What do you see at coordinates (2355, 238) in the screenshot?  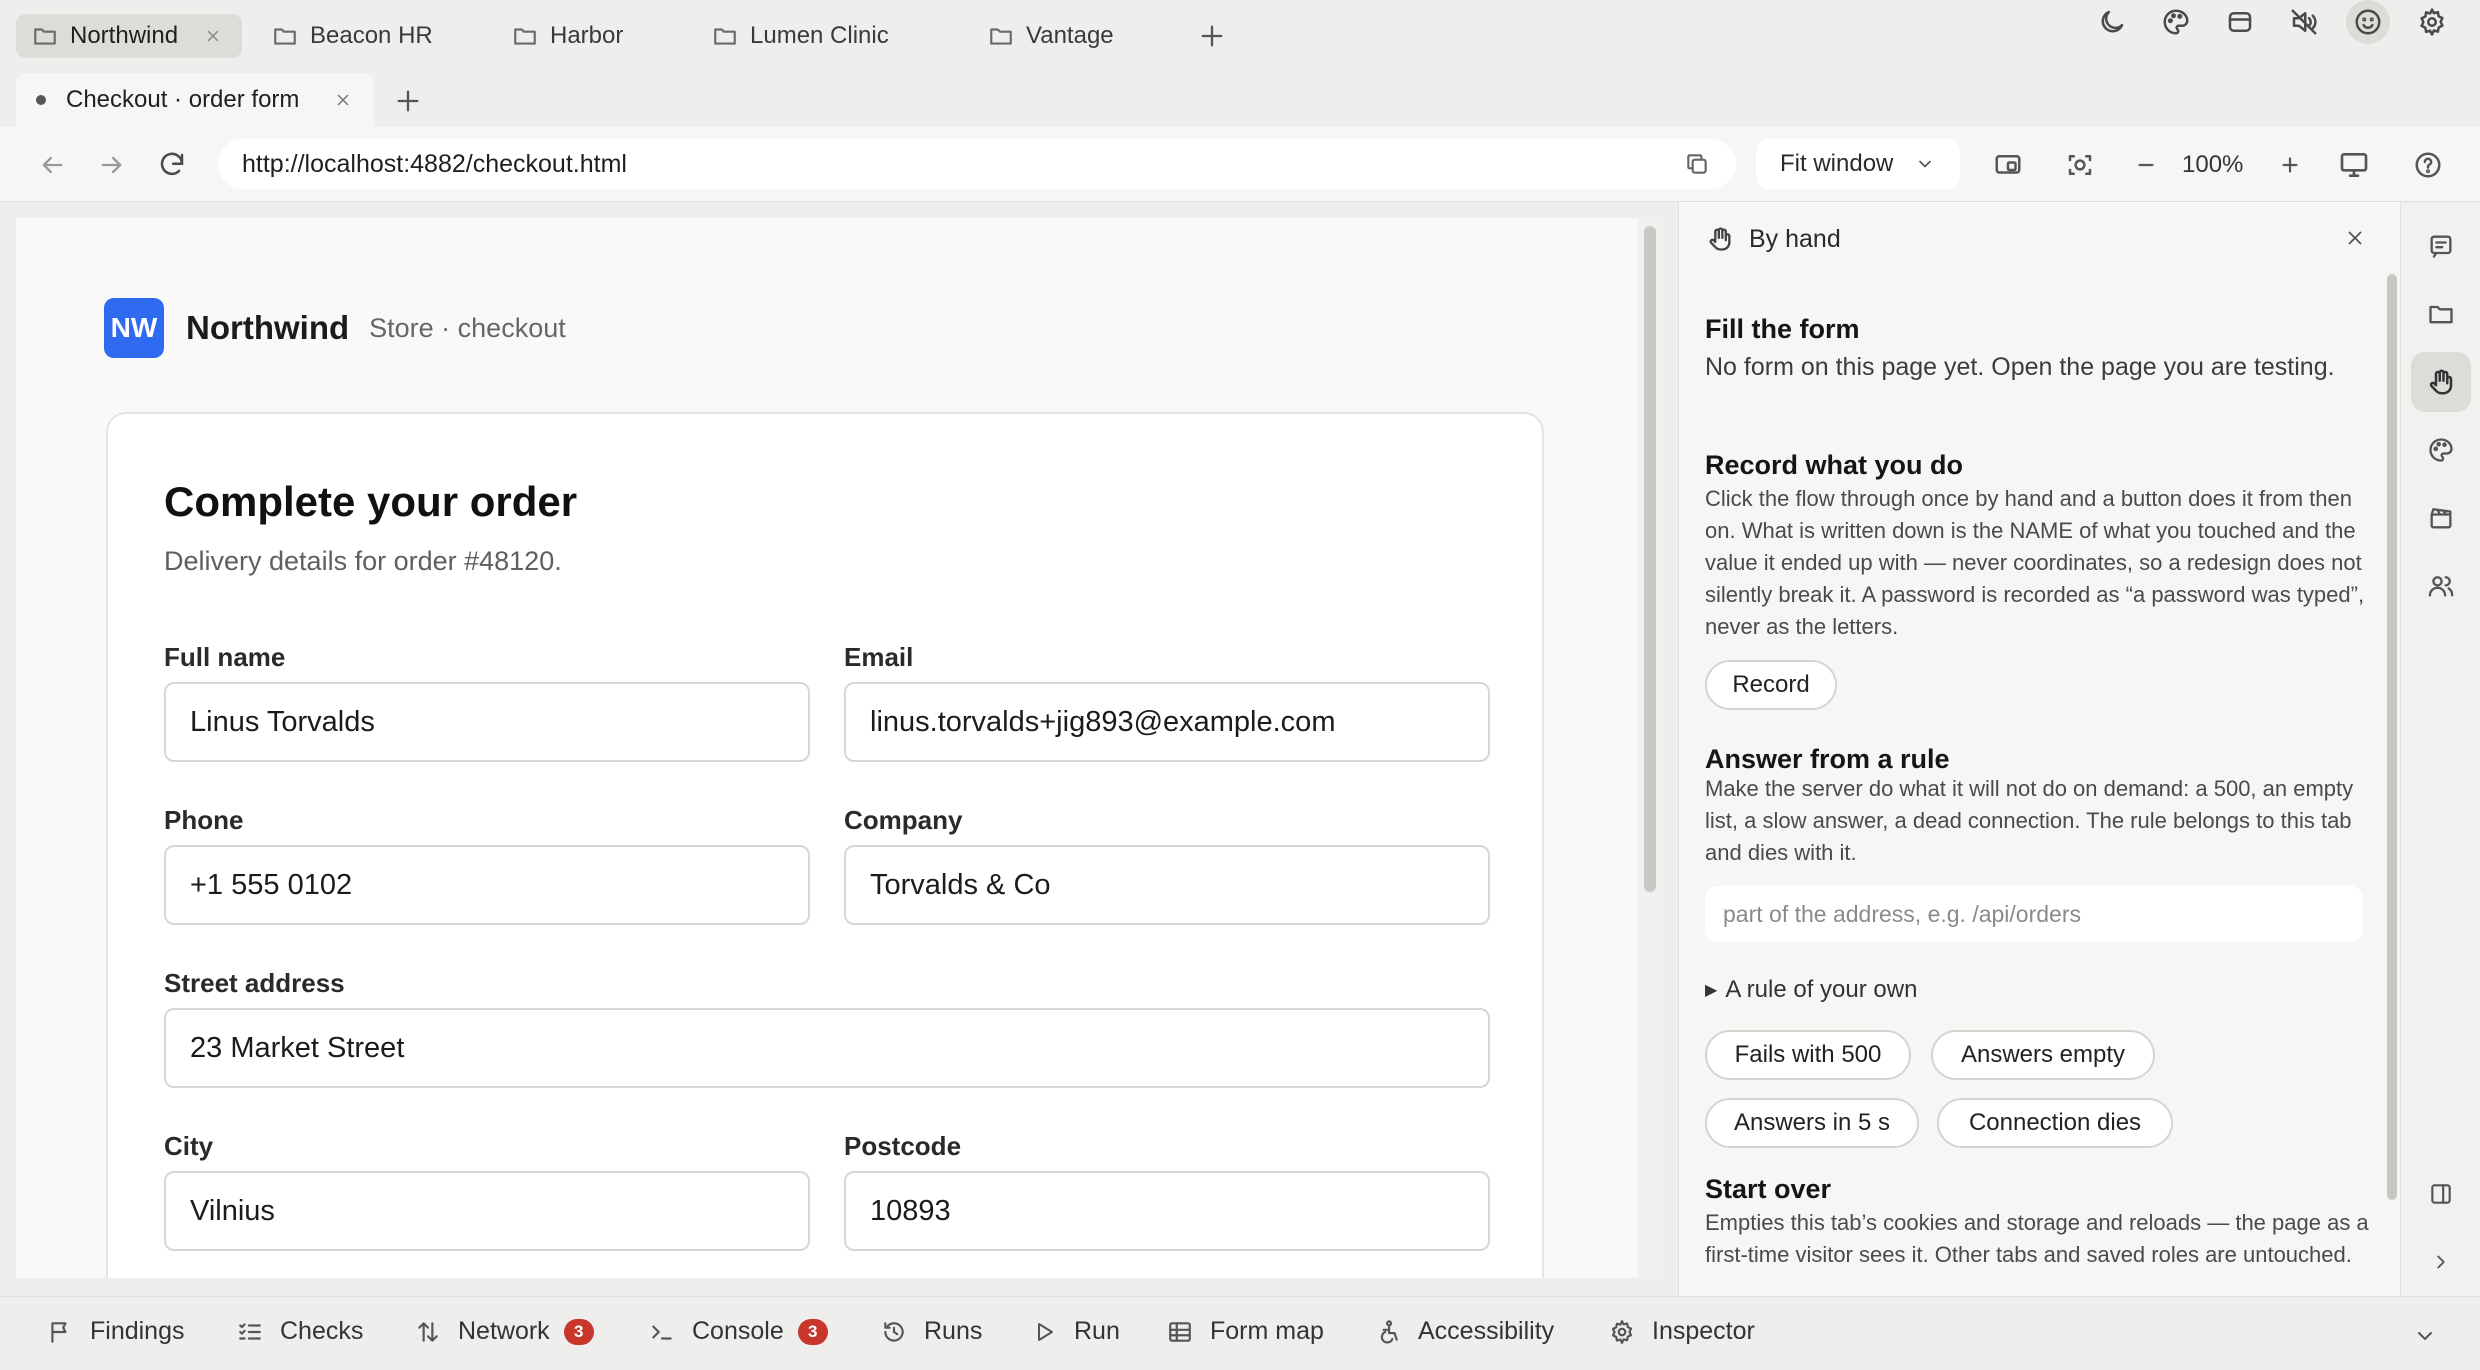 I see `close-panel-icon` at bounding box center [2355, 238].